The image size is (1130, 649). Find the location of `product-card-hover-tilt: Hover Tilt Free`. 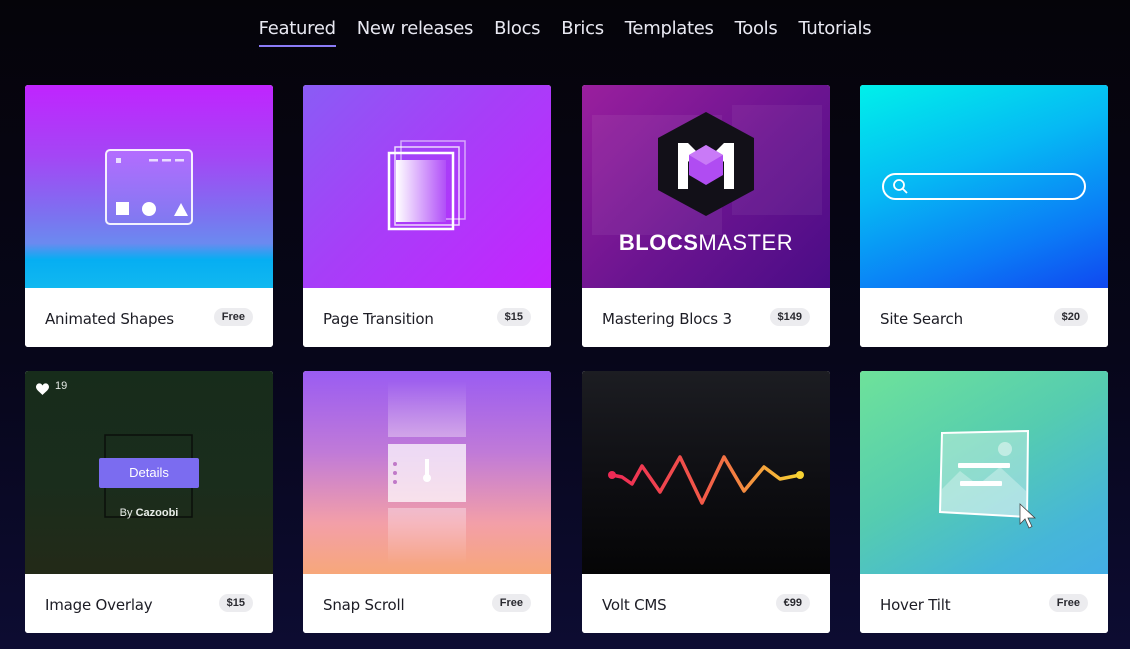

product-card-hover-tilt: Hover Tilt Free is located at coordinates (984, 502).